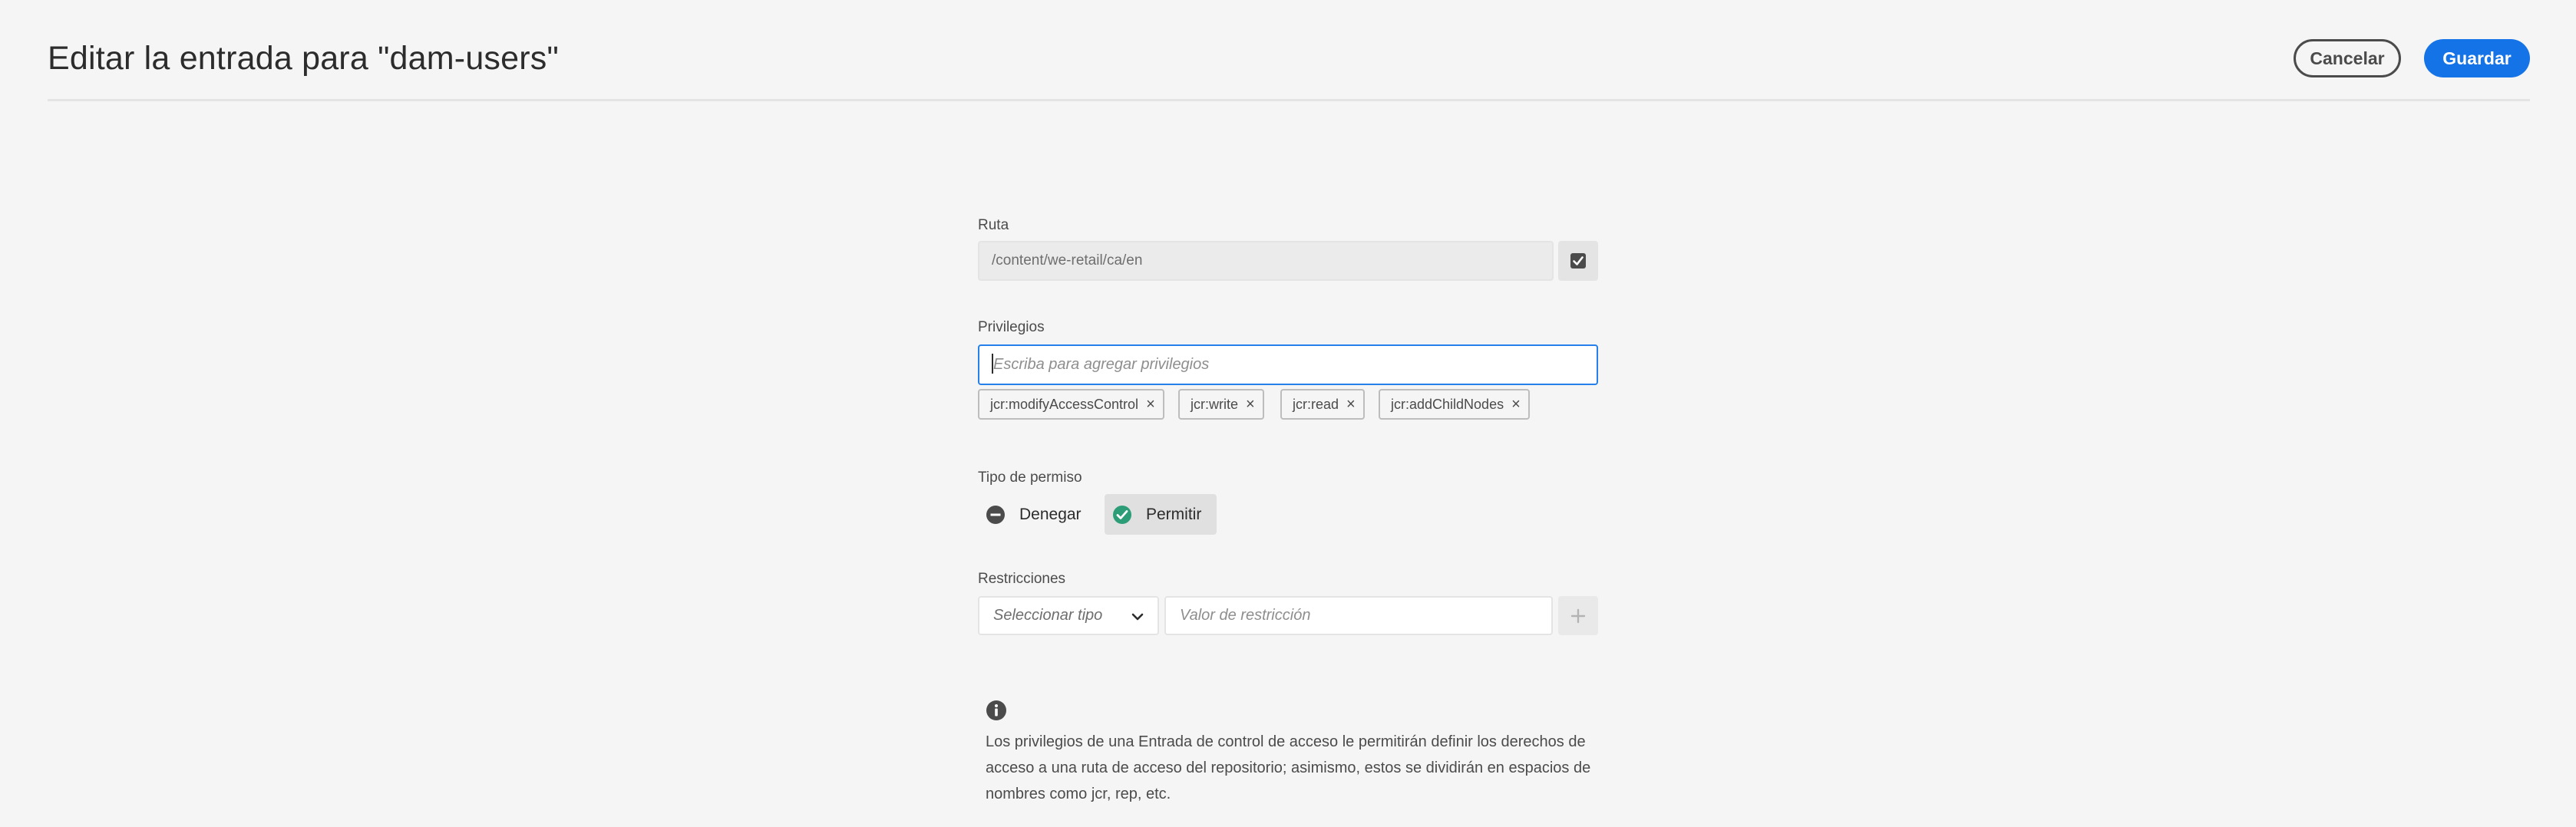  I want to click on restrictions-label: Restricciones, so click(1022, 579).